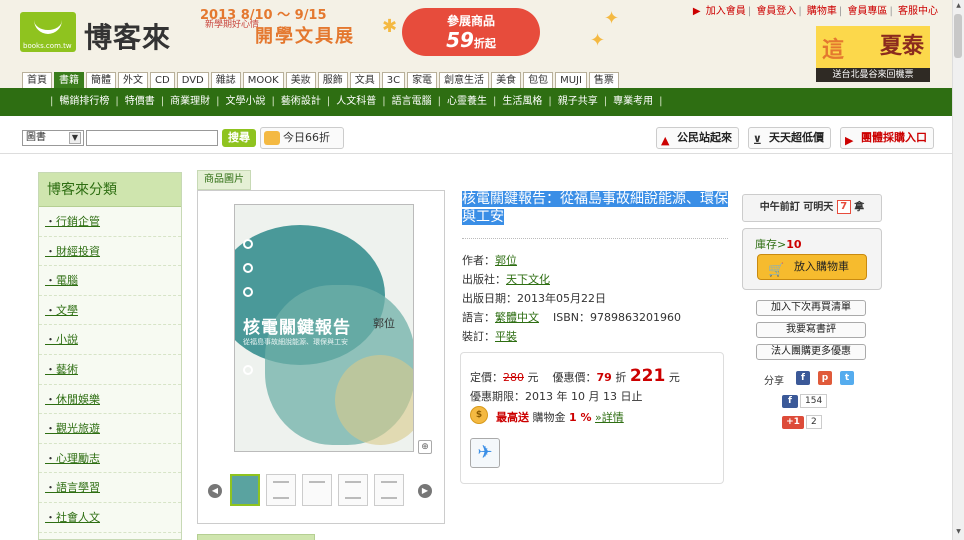 Image resolution: width=964 pixels, height=540 pixels. Describe the element at coordinates (110, 518) in the screenshot. I see `sidebar-item: 社會人文` at that location.